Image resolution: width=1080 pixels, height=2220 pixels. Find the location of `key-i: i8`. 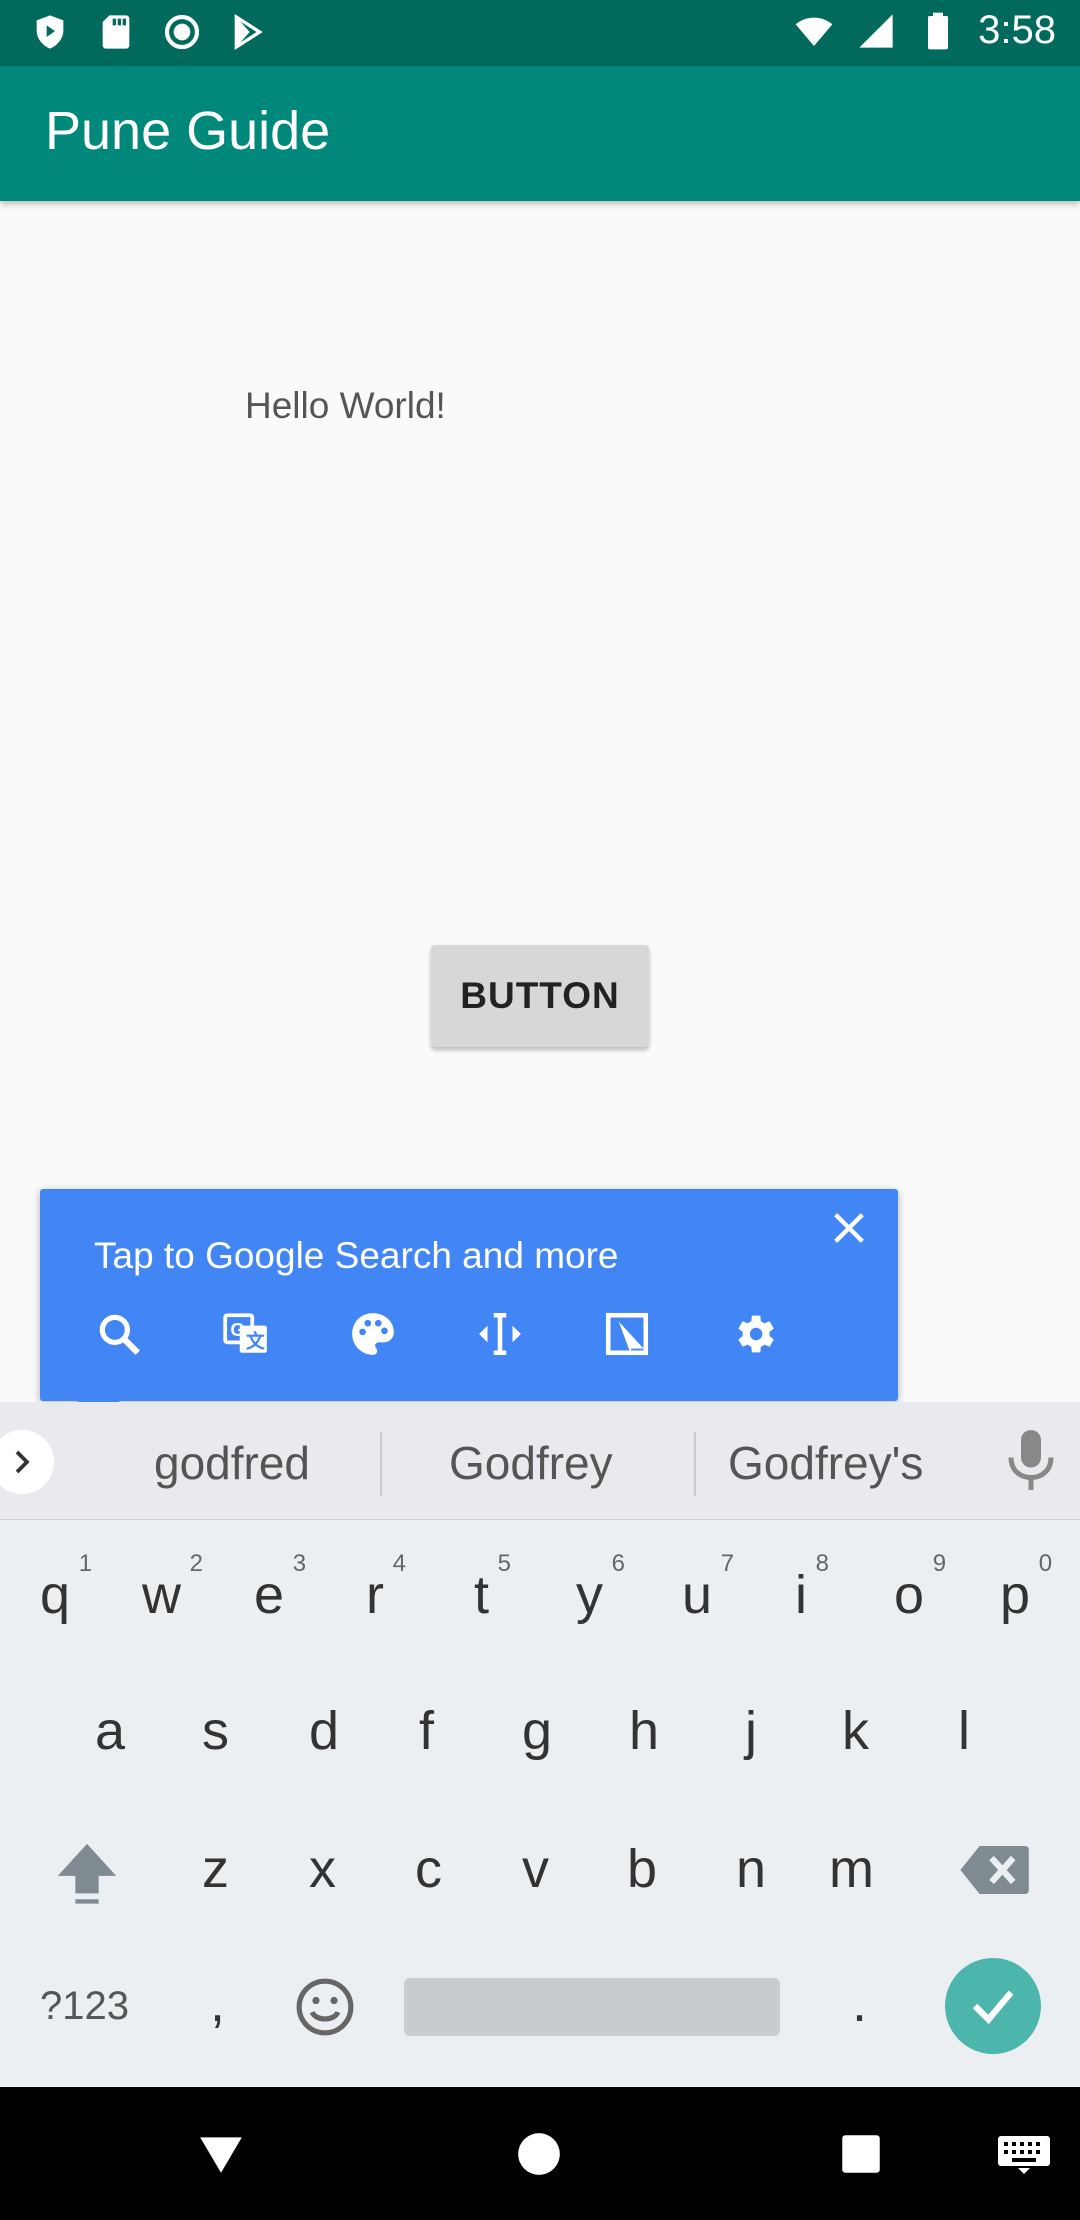

key-i: i8 is located at coordinates (812, 1588).